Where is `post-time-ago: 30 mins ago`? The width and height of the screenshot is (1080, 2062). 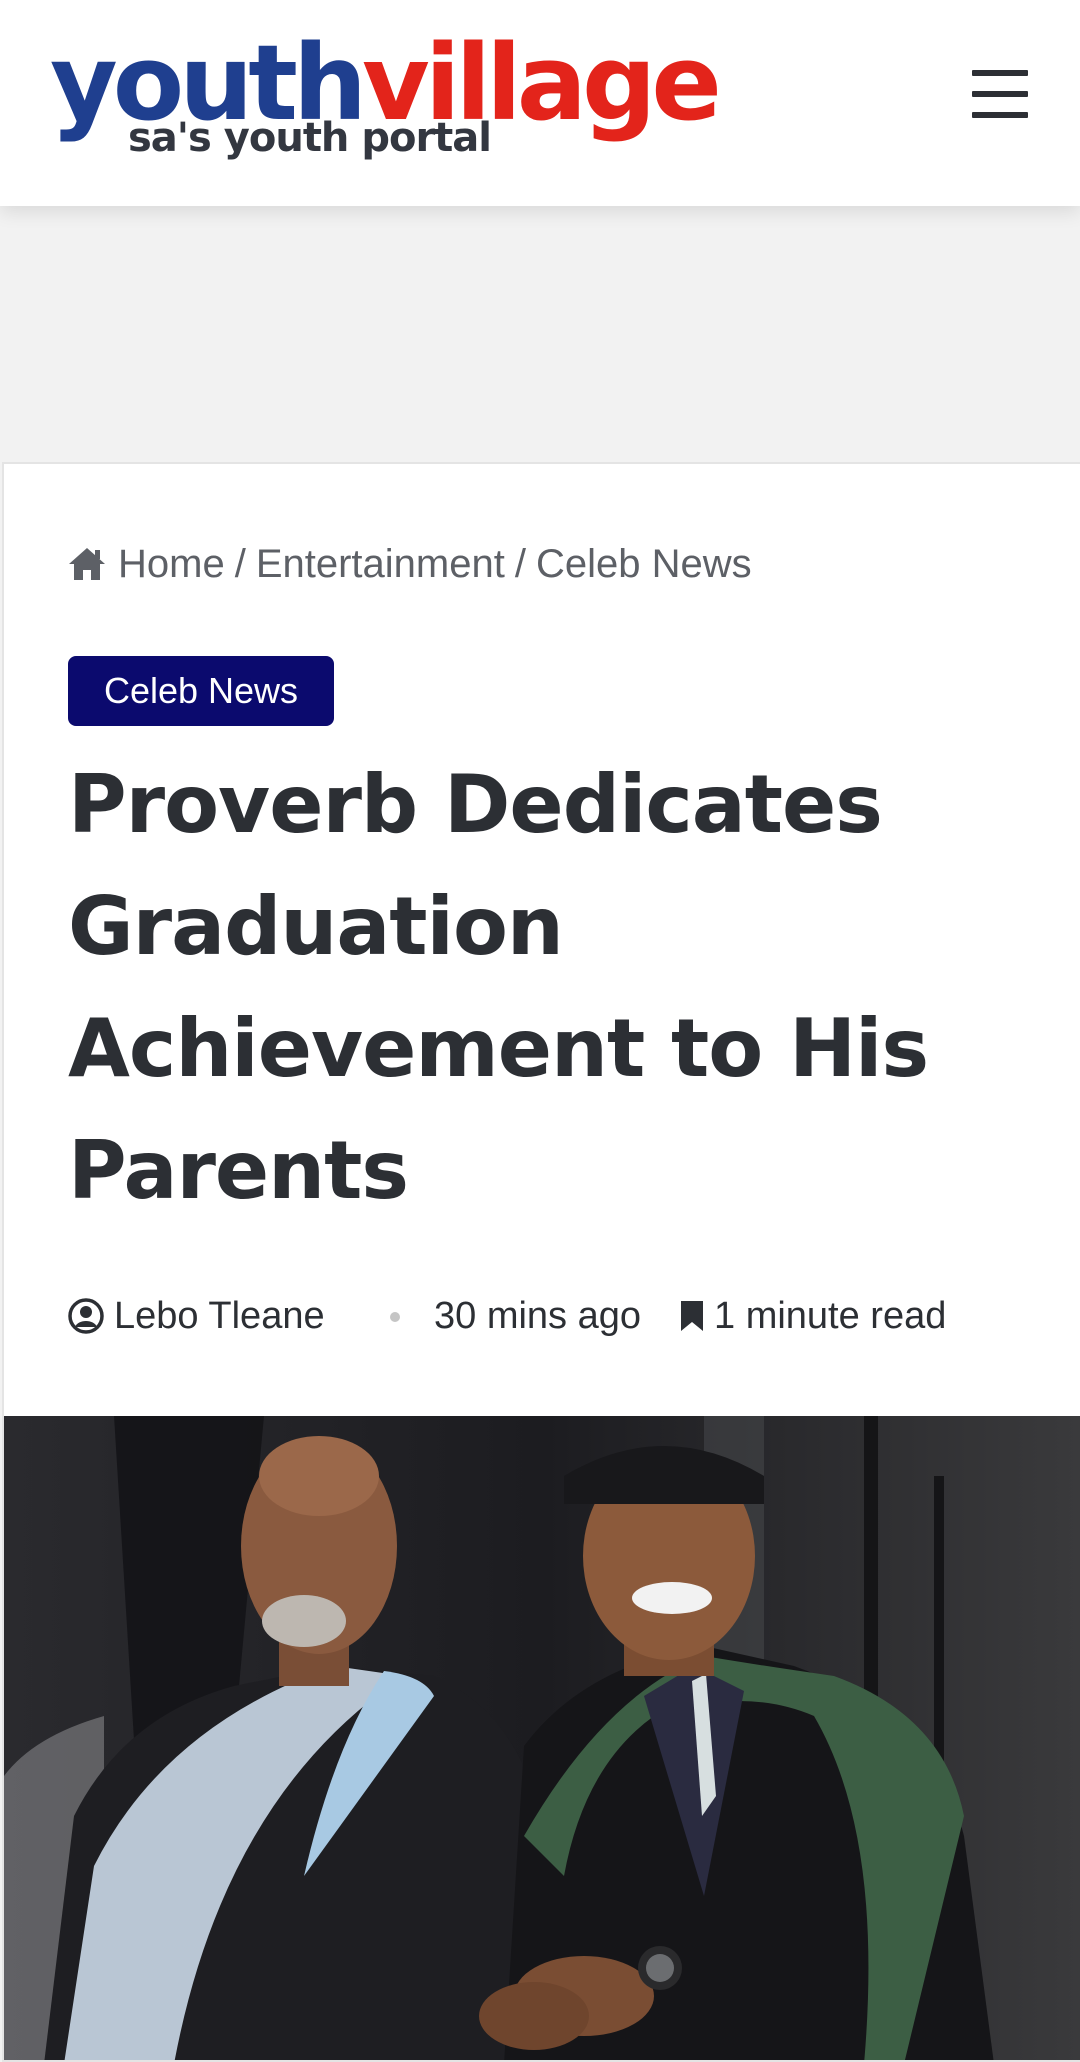
post-time-ago: 30 mins ago is located at coordinates (538, 1316).